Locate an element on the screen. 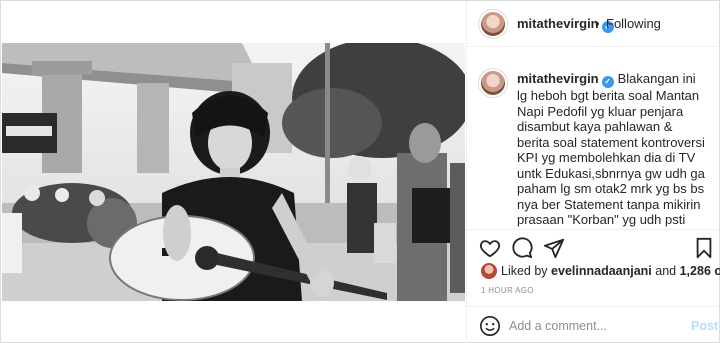  liker-username: evelinnadaanjani is located at coordinates (601, 271).